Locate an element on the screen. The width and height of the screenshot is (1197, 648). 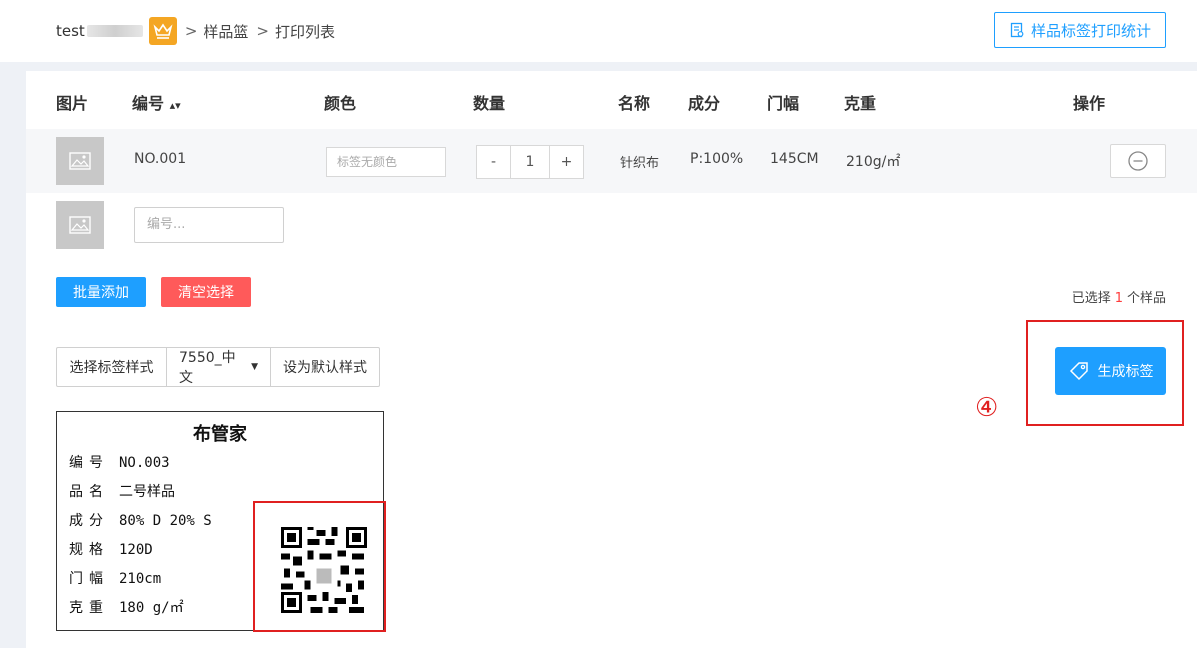
color-input: 标签无颜色 is located at coordinates (386, 162).